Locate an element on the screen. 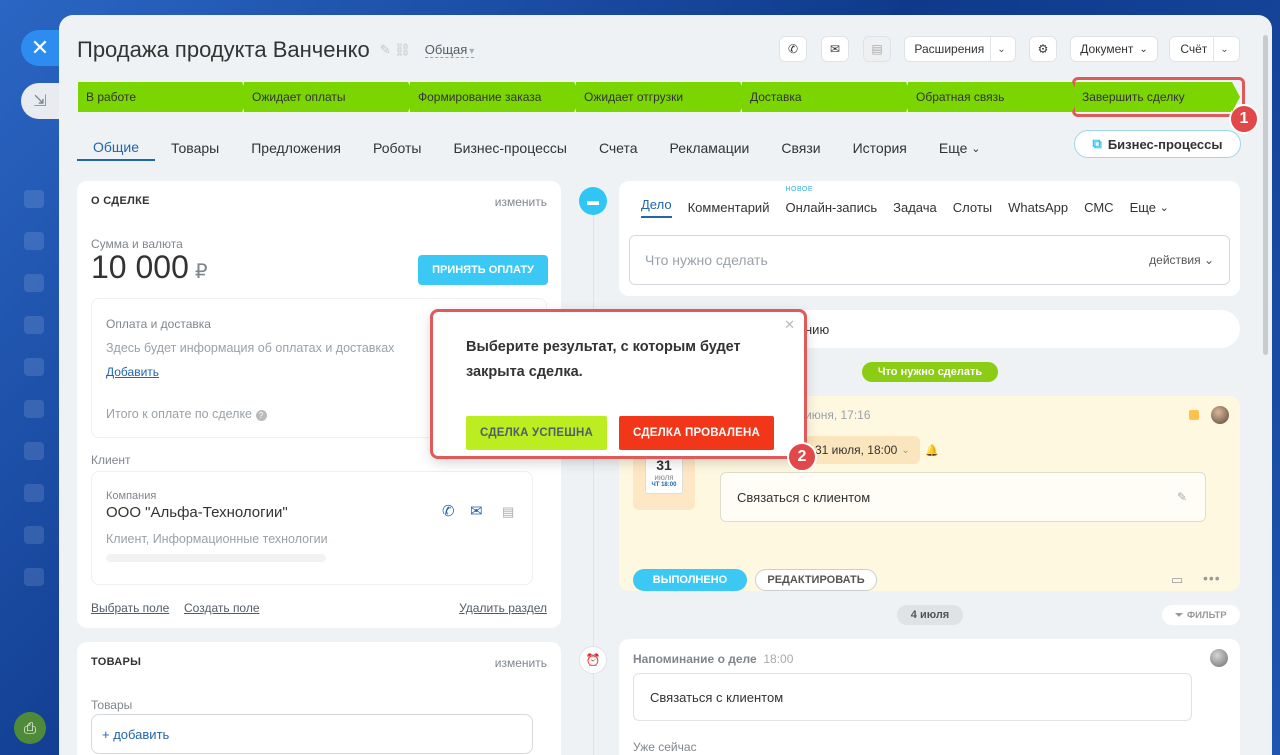 Image resolution: width=1280 pixels, height=755 pixels. business-process-button: ⧉ Бизнес-процессы is located at coordinates (1157, 144).